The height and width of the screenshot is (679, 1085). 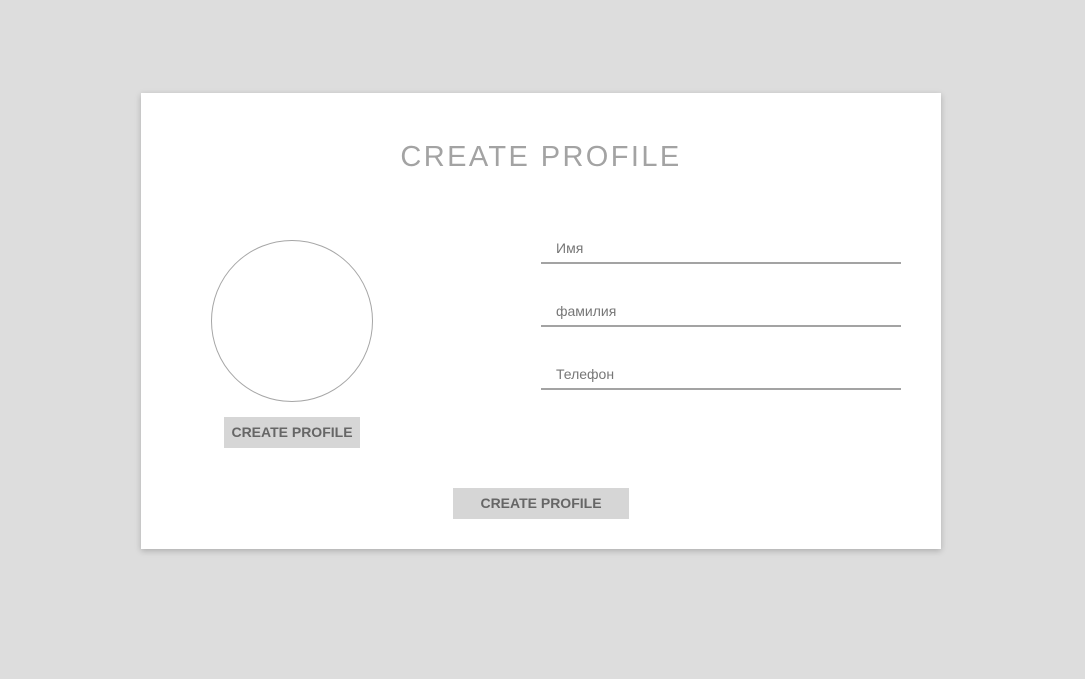 I want to click on first-name-field, so click(x=721, y=248).